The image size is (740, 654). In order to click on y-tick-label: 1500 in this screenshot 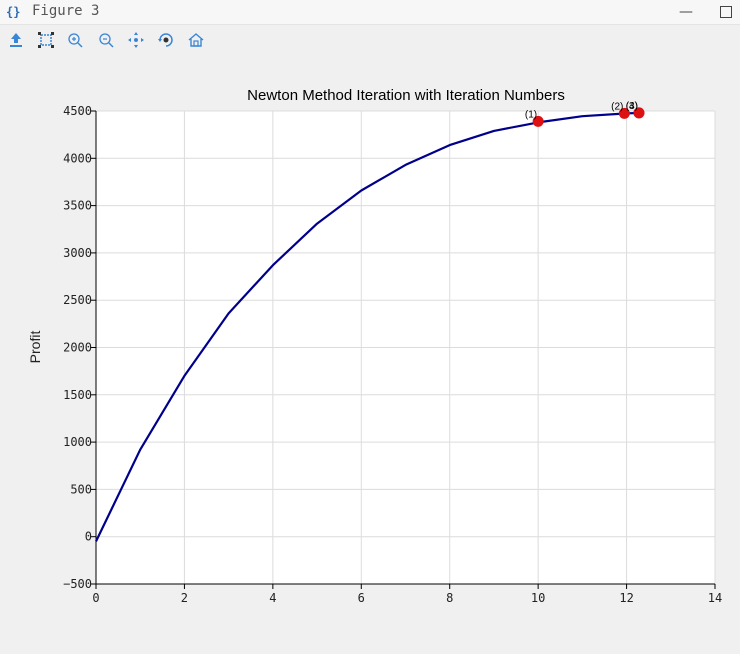, I will do `click(77, 395)`.